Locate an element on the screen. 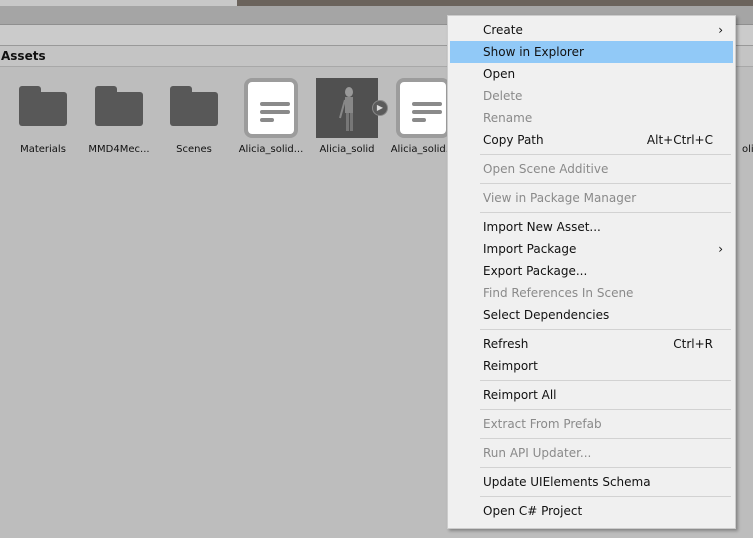  menu-item-label: Open C# Project is located at coordinates (533, 511).